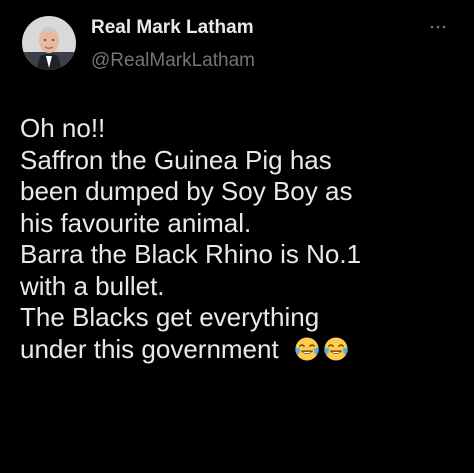  I want to click on tweet-line: with a bullet., so click(92, 285).